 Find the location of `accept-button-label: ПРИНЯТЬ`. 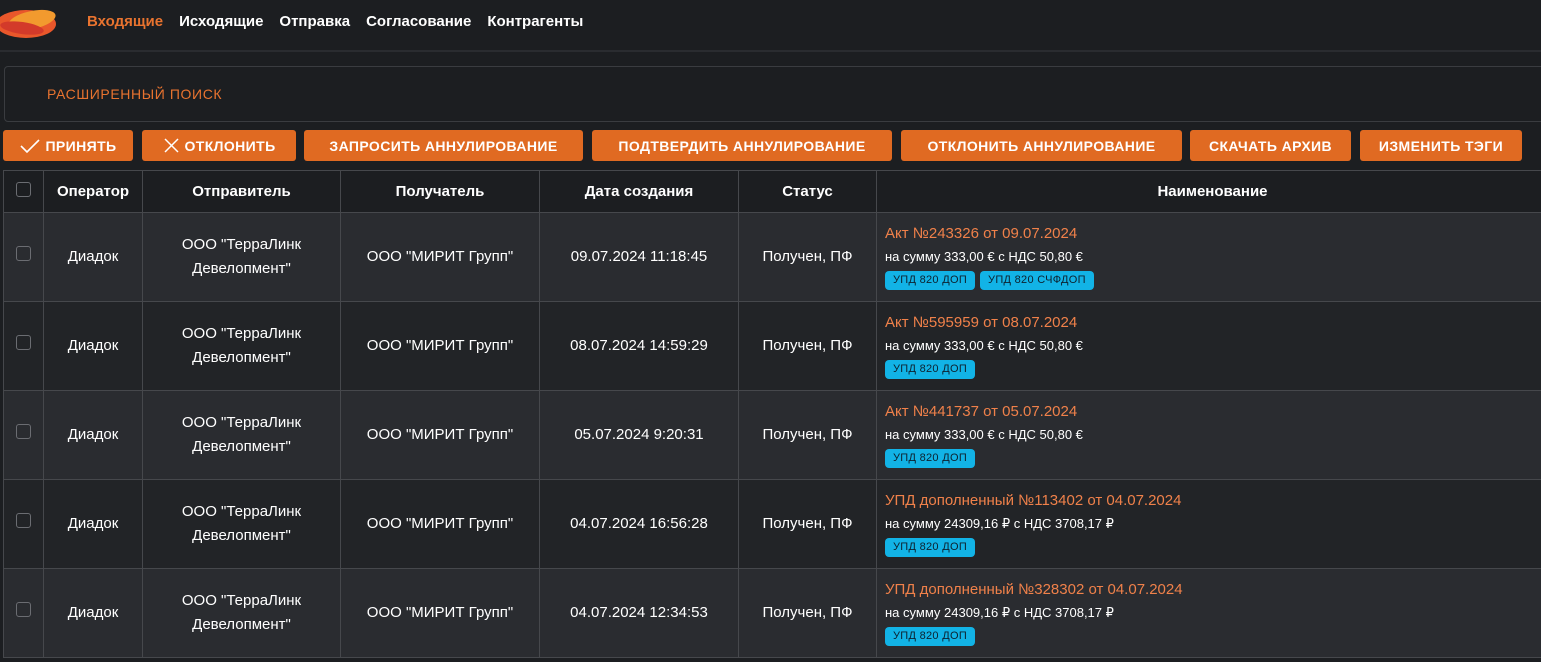

accept-button-label: ПРИНЯТЬ is located at coordinates (81, 145).